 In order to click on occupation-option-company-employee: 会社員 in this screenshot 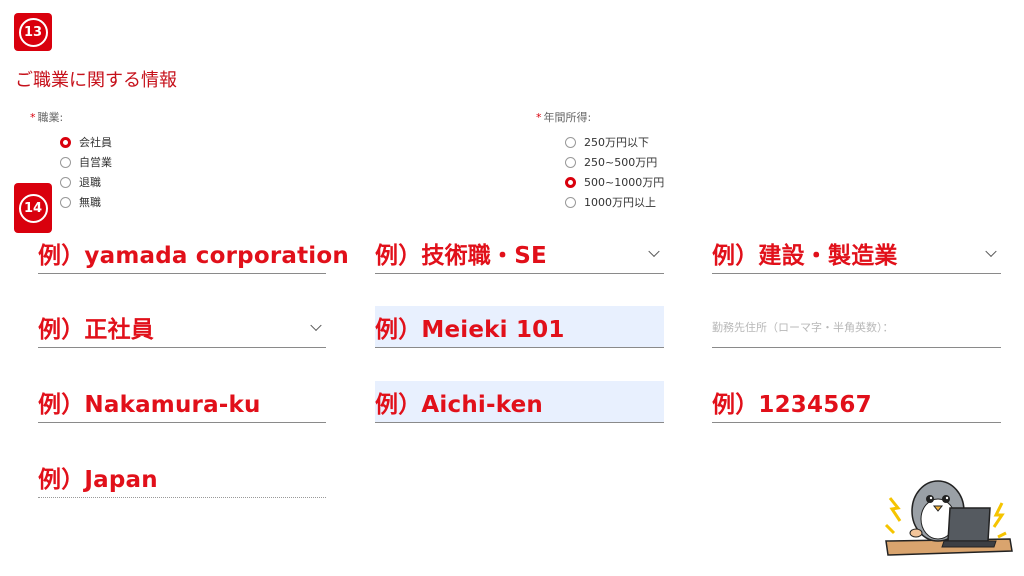, I will do `click(86, 142)`.